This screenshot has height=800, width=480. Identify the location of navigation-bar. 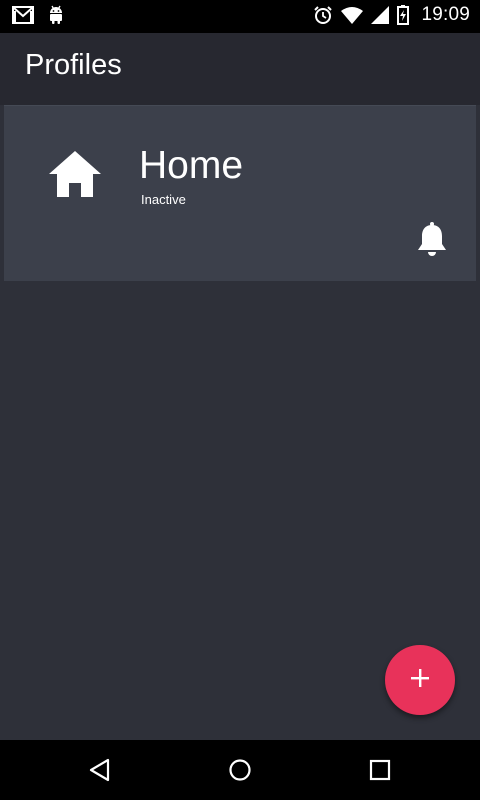
(240, 770).